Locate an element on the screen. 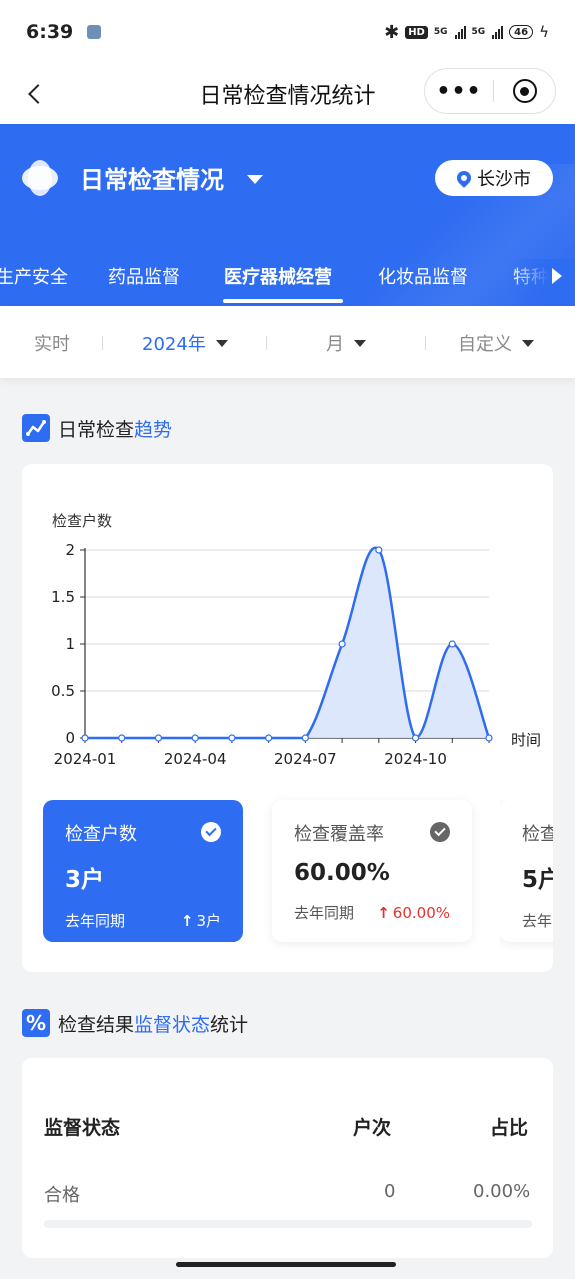  charging-icon: ϟ is located at coordinates (544, 32).